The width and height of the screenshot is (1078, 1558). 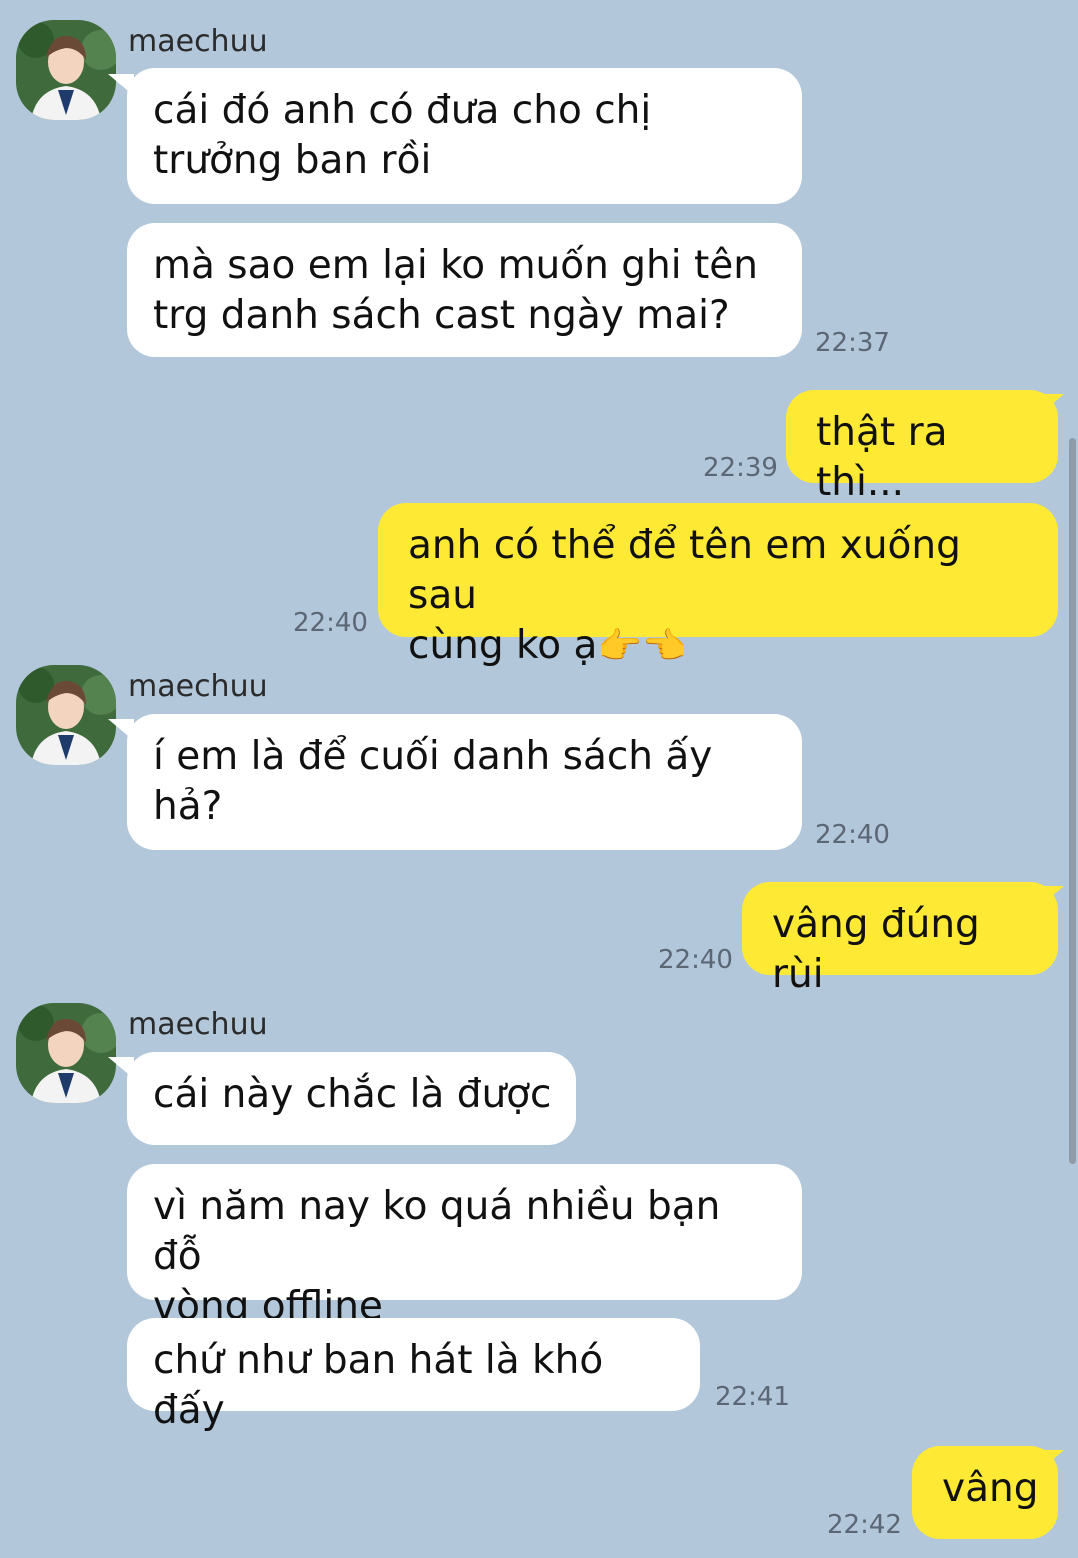 What do you see at coordinates (413, 1375) in the screenshot?
I see `incoming-message-bubble: chứ như ban hát là khó đấy` at bounding box center [413, 1375].